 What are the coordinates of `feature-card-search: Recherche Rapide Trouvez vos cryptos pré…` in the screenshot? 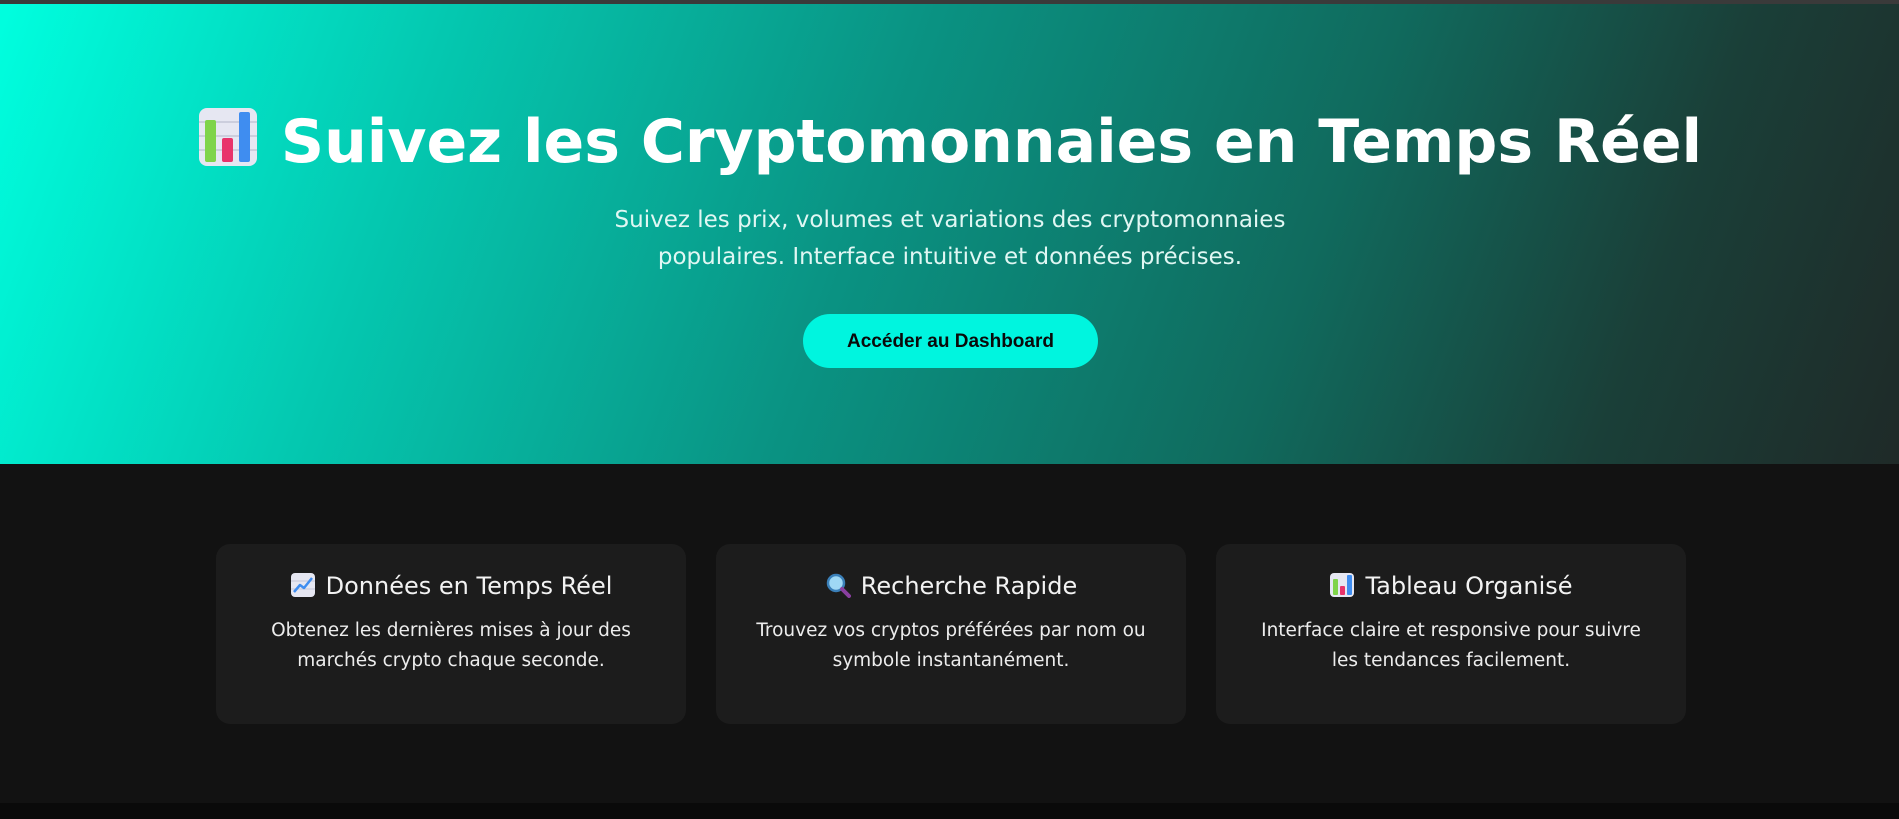 It's located at (951, 634).